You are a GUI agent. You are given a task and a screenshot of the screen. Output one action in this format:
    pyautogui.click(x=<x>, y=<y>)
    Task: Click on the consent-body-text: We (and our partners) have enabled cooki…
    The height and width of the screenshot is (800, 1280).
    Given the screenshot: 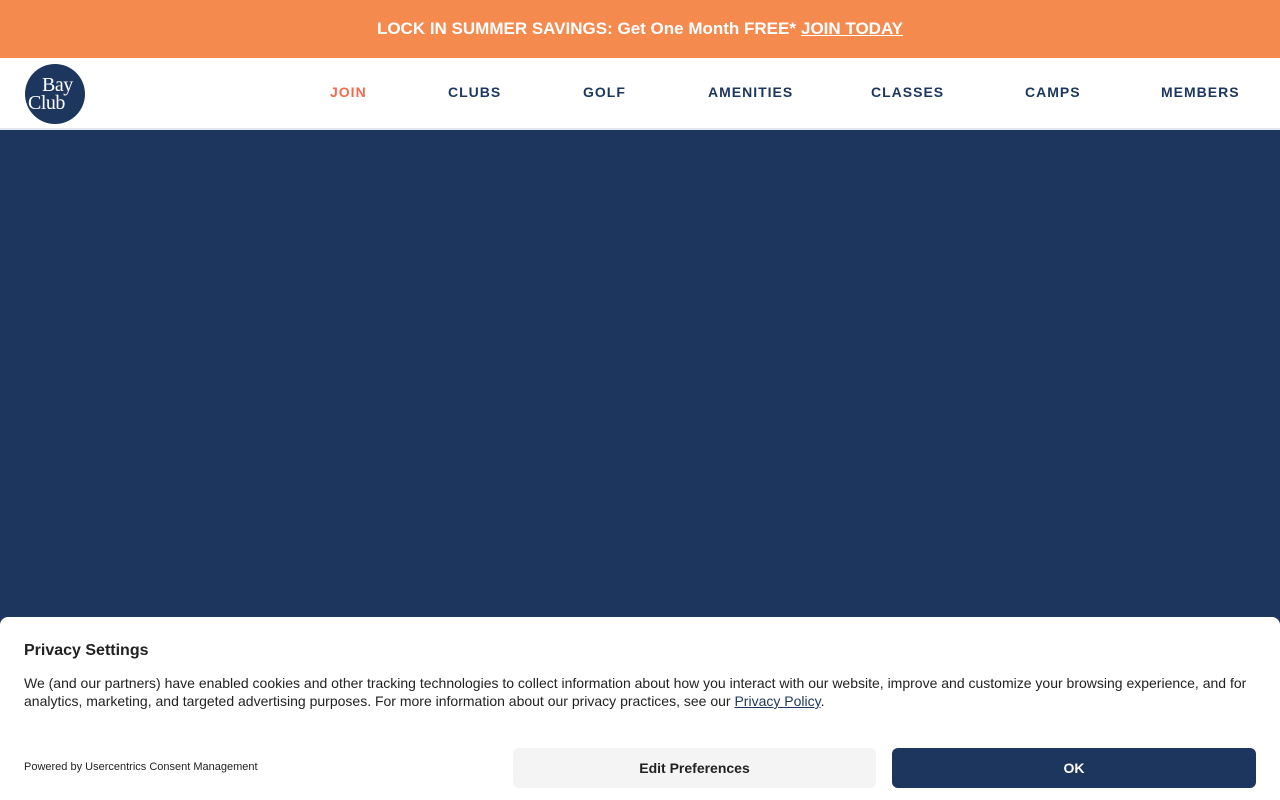 What is the action you would take?
    pyautogui.click(x=635, y=692)
    